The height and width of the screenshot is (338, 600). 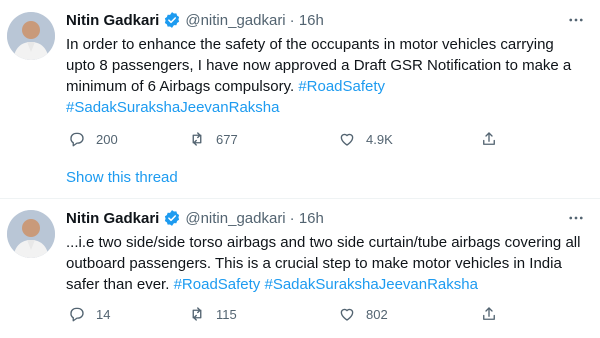 What do you see at coordinates (379, 139) in the screenshot?
I see `like-count: 4.9K` at bounding box center [379, 139].